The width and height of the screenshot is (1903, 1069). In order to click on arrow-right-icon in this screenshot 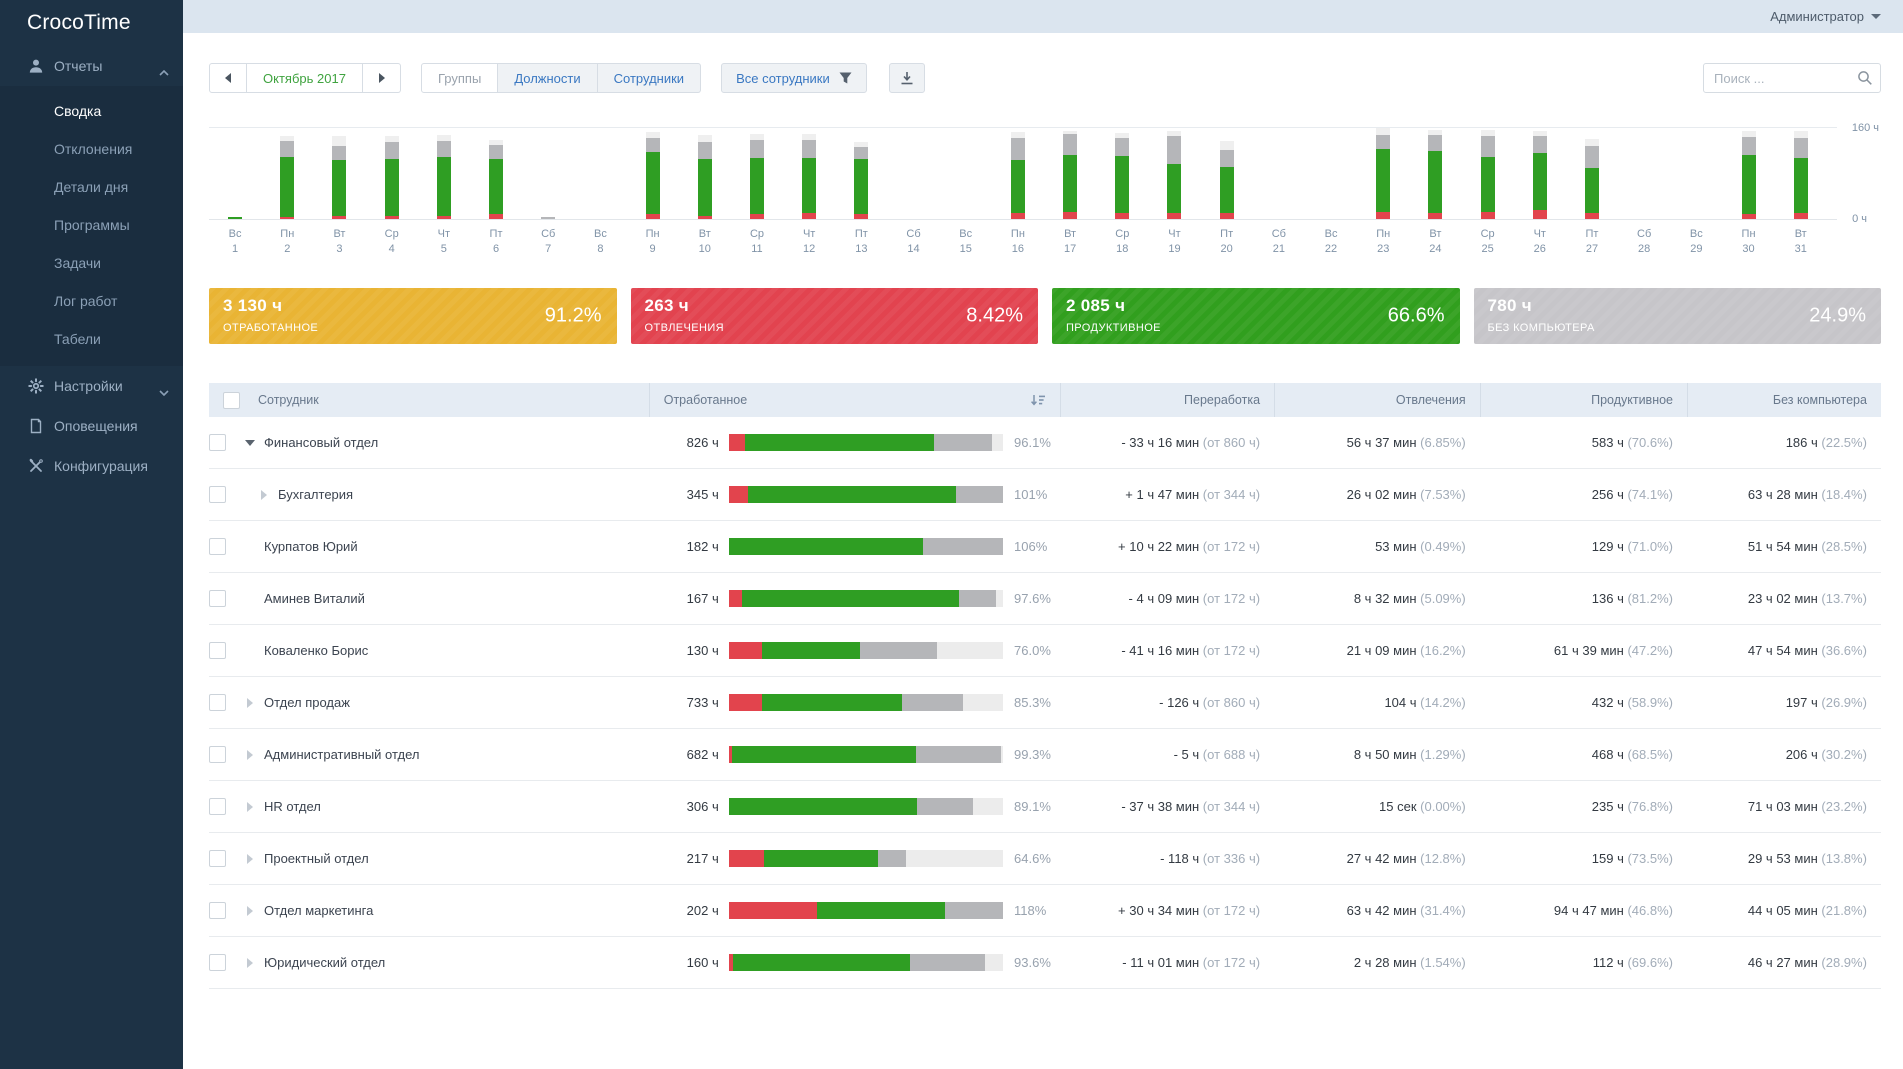, I will do `click(381, 78)`.